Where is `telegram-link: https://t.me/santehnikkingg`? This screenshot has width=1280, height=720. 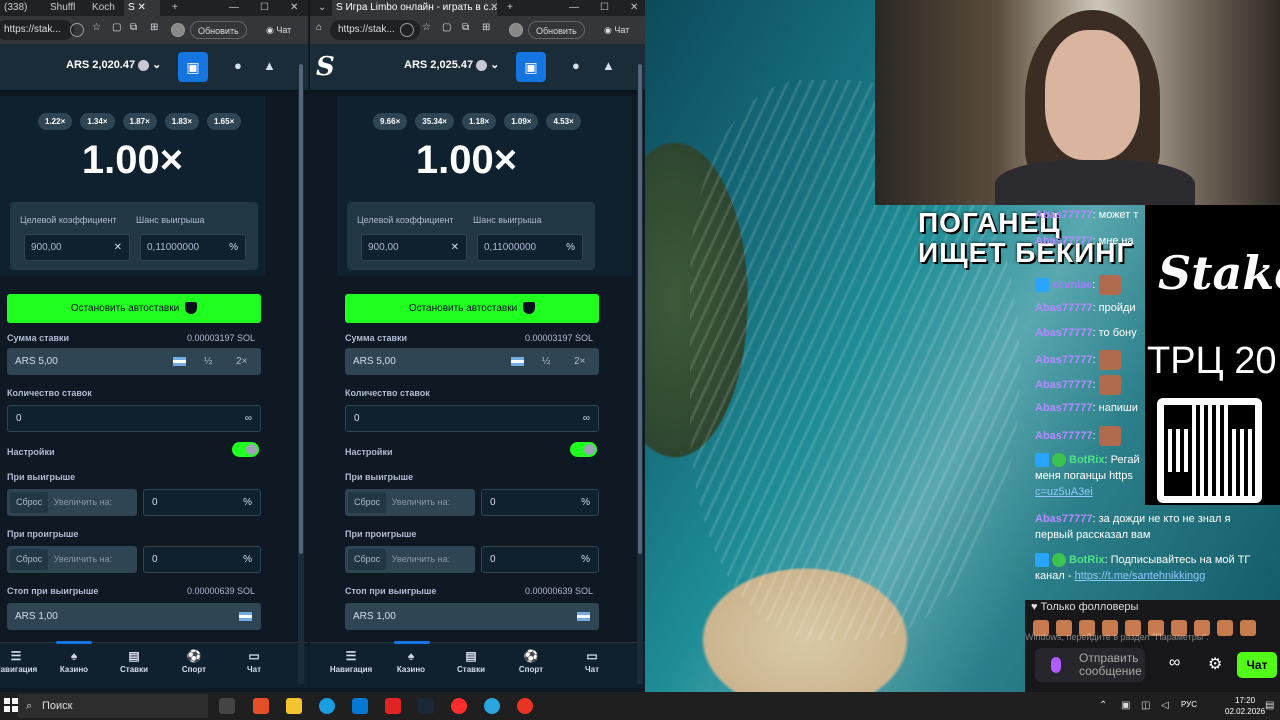 telegram-link: https://t.me/santehnikkingg is located at coordinates (1140, 576).